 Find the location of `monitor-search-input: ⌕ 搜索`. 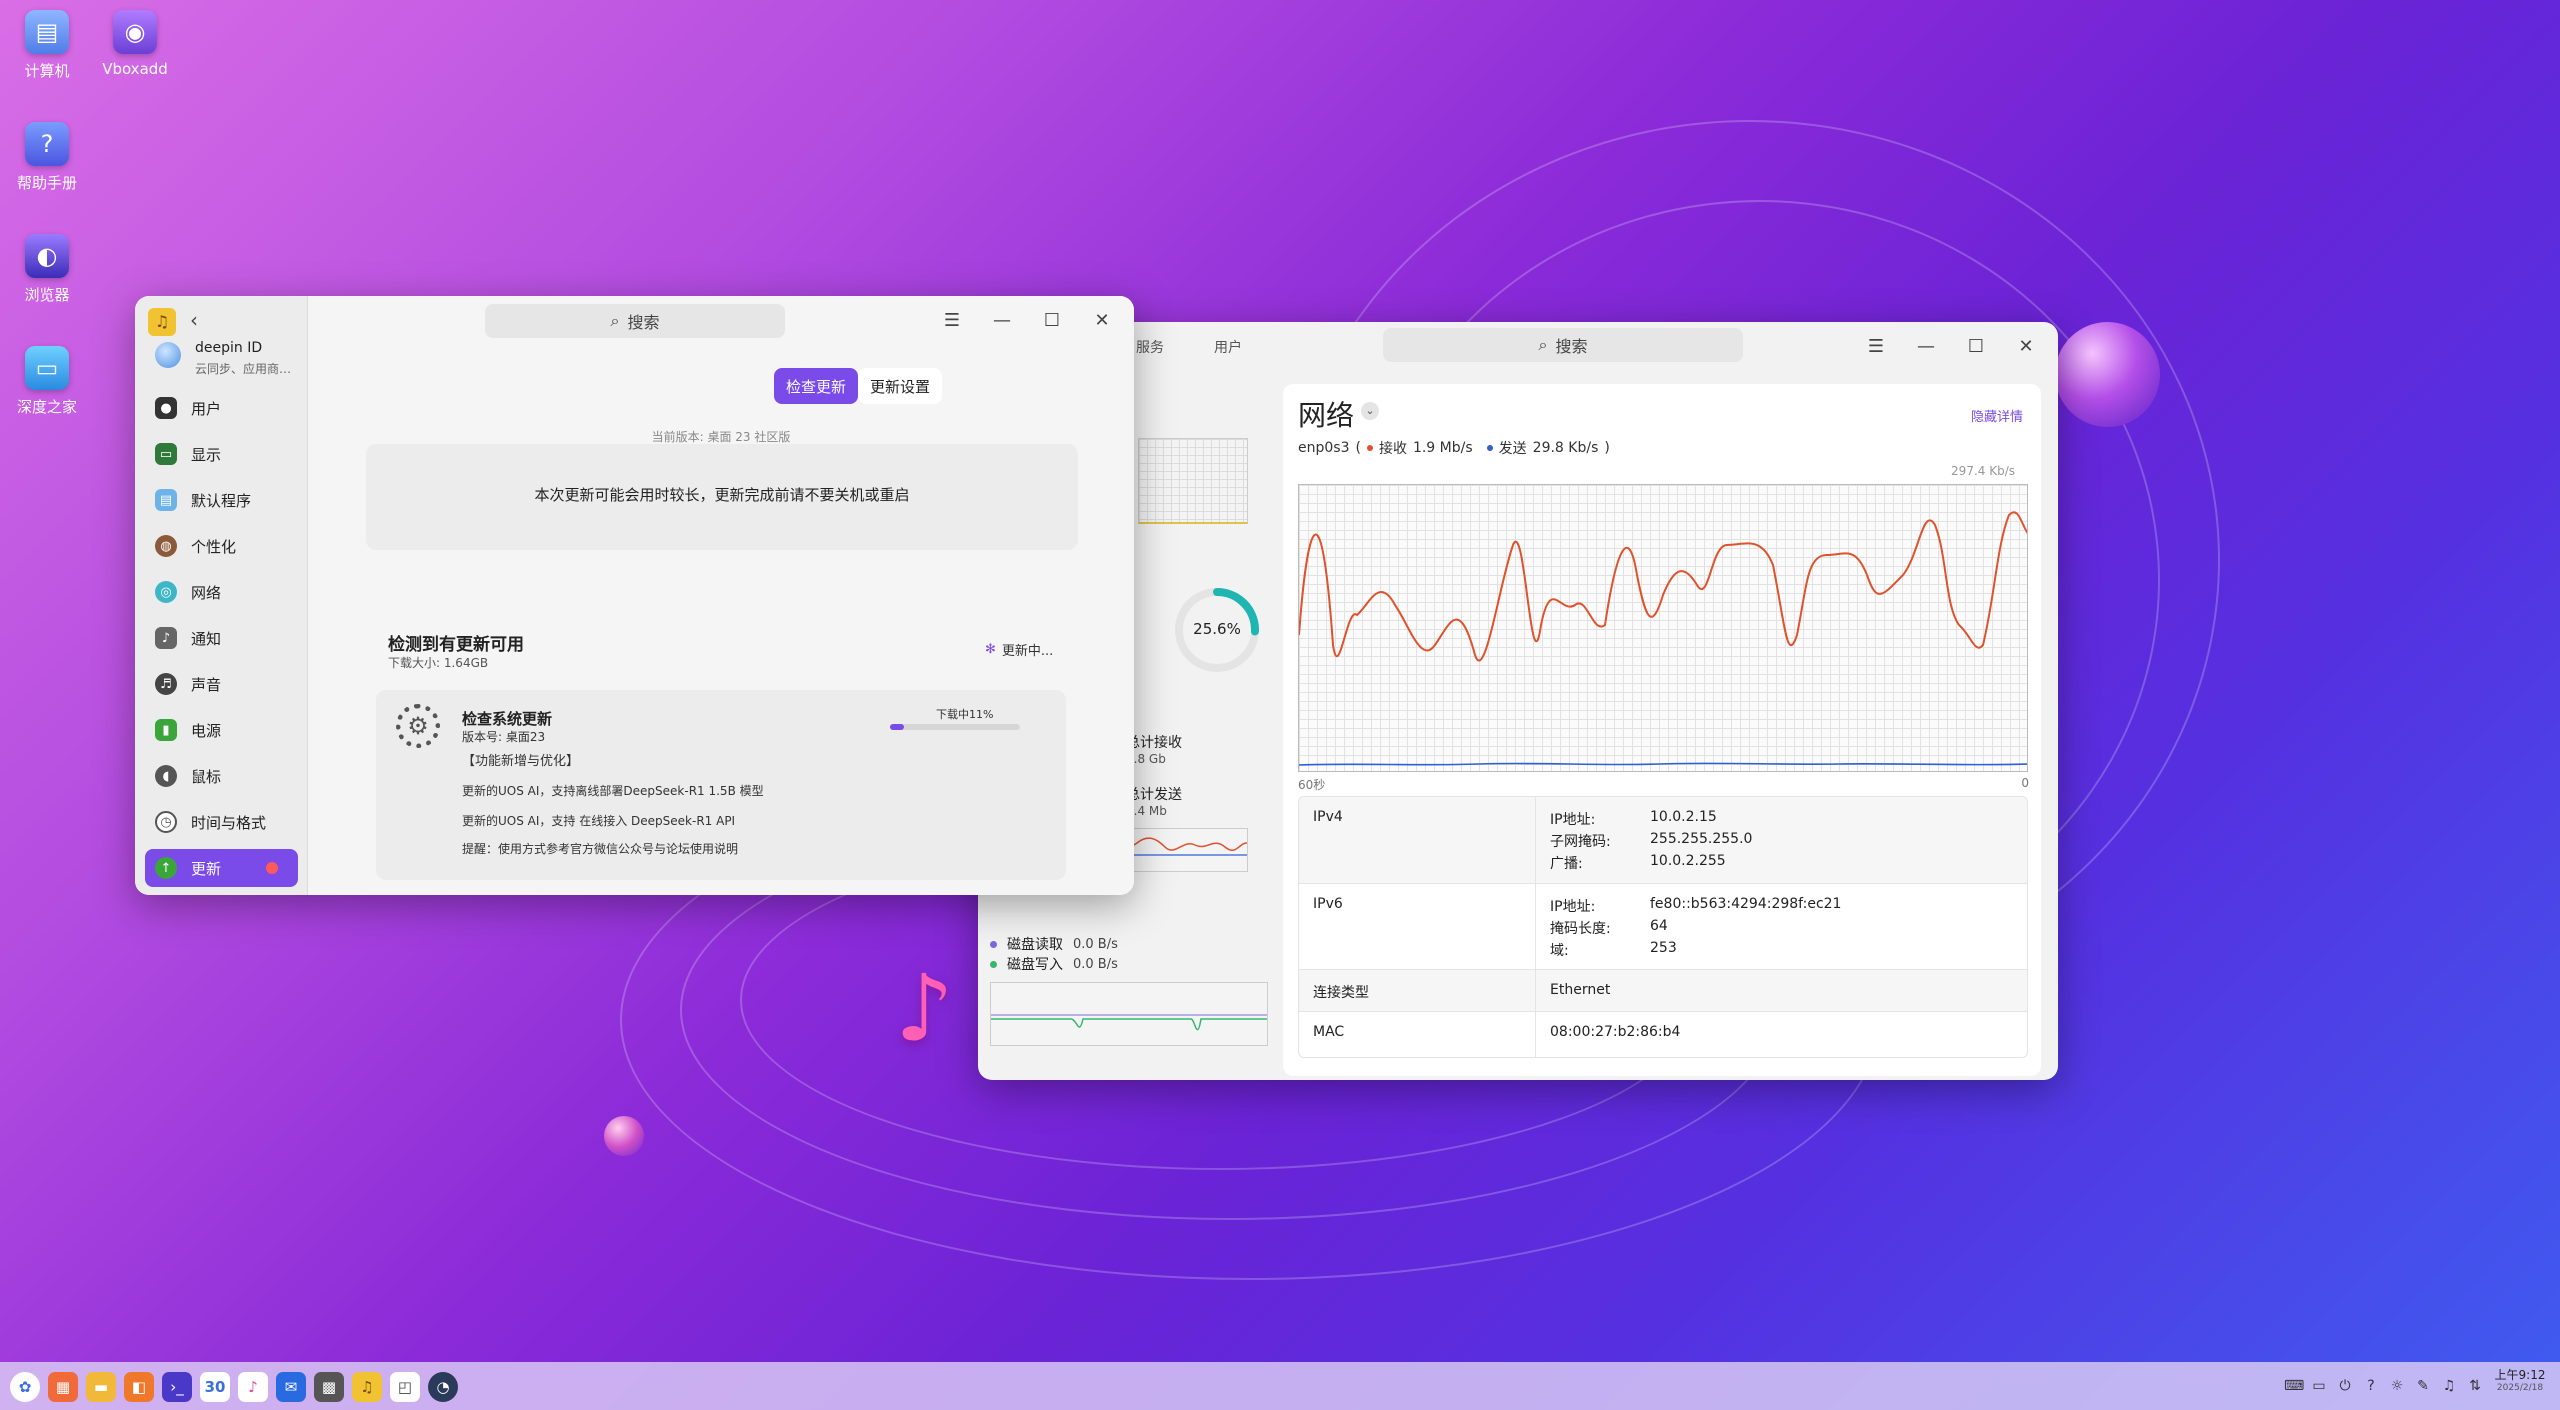

monitor-search-input: ⌕ 搜索 is located at coordinates (1563, 345).